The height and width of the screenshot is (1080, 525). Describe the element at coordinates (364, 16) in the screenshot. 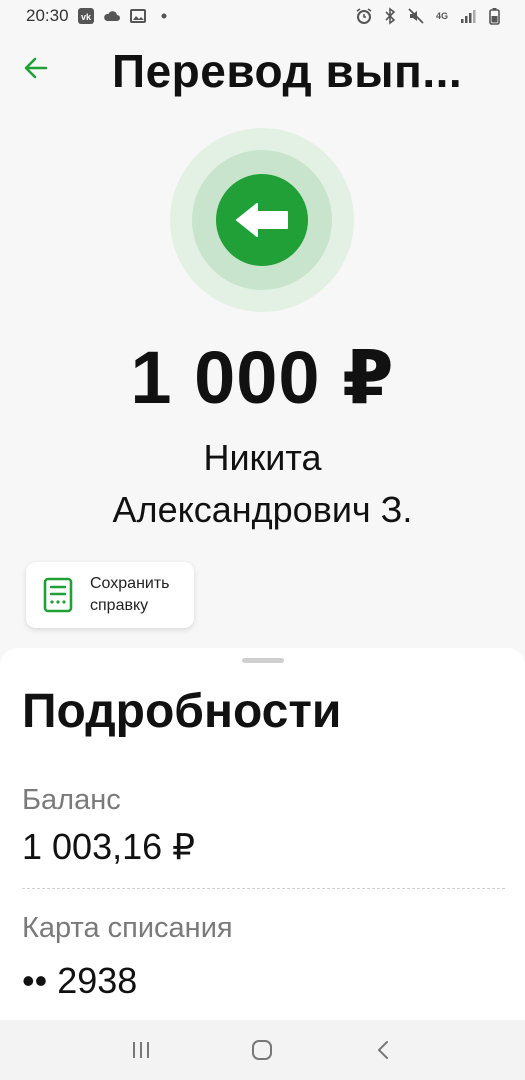

I see `alarm-icon` at that location.